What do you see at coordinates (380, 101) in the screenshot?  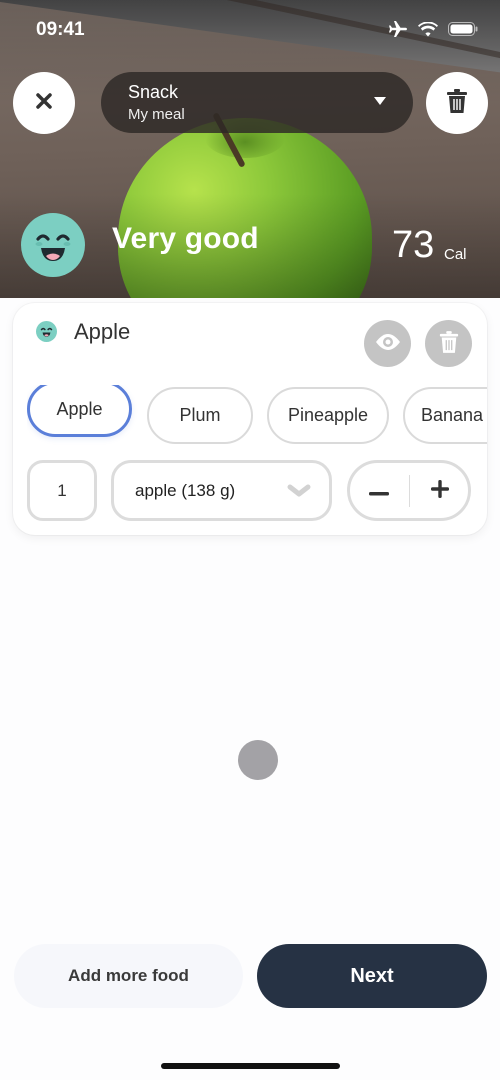 I see `caret-down-icon` at bounding box center [380, 101].